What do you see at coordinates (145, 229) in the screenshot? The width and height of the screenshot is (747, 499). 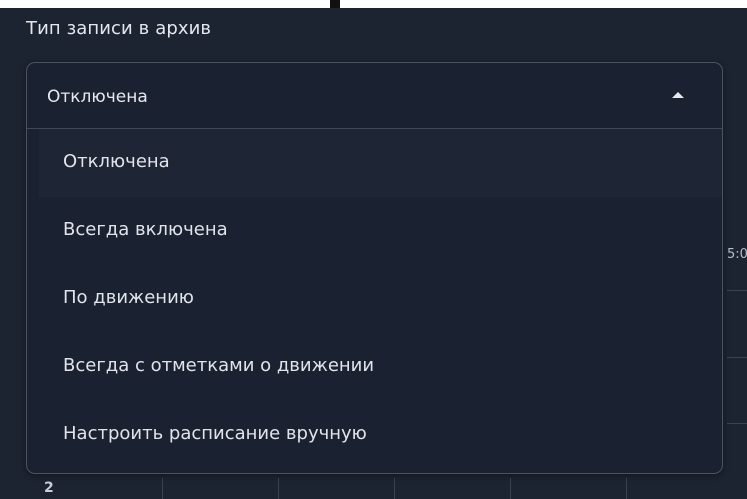 I see `option-label: Всегда включена` at bounding box center [145, 229].